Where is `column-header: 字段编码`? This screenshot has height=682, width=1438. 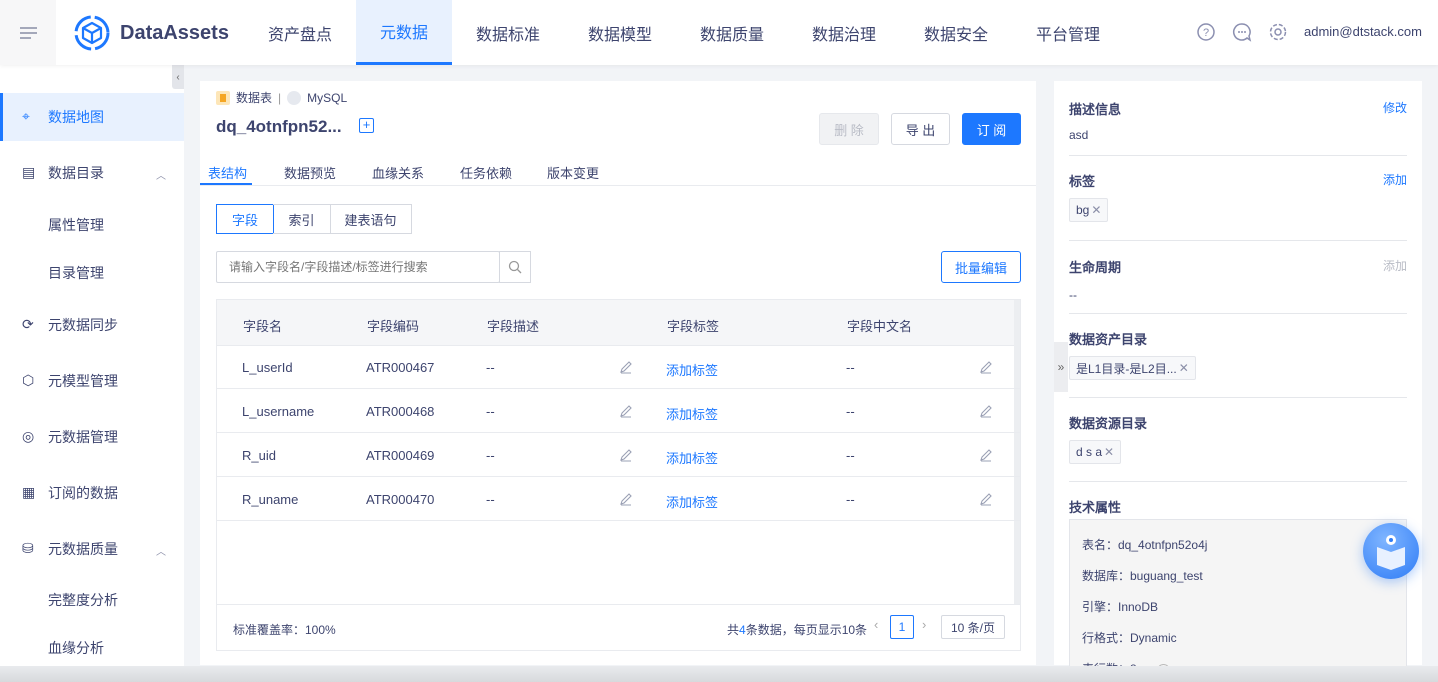
column-header: 字段编码 is located at coordinates (393, 326).